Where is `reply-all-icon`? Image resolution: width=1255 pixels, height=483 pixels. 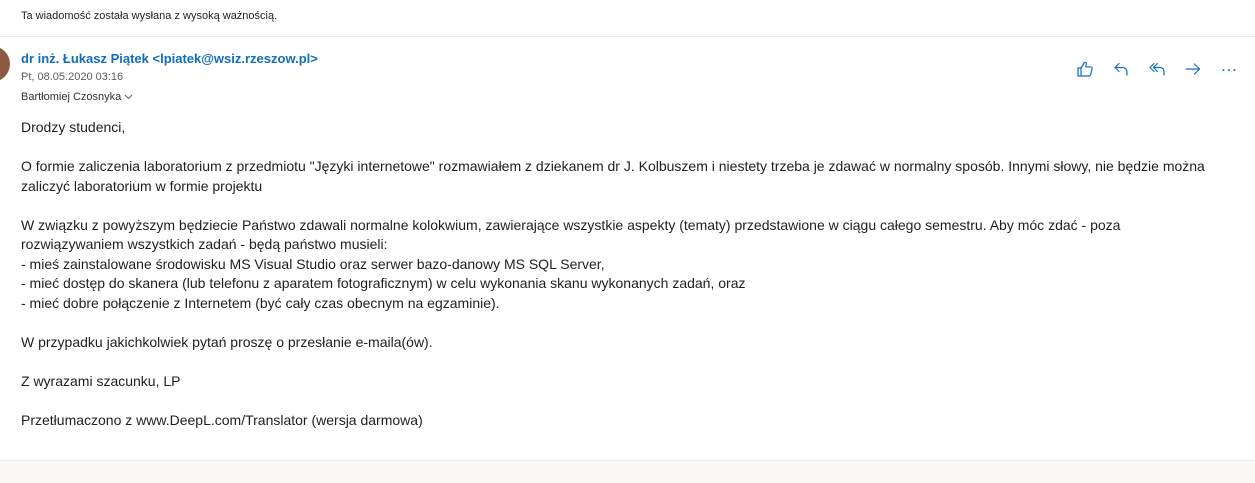
reply-all-icon is located at coordinates (1157, 69).